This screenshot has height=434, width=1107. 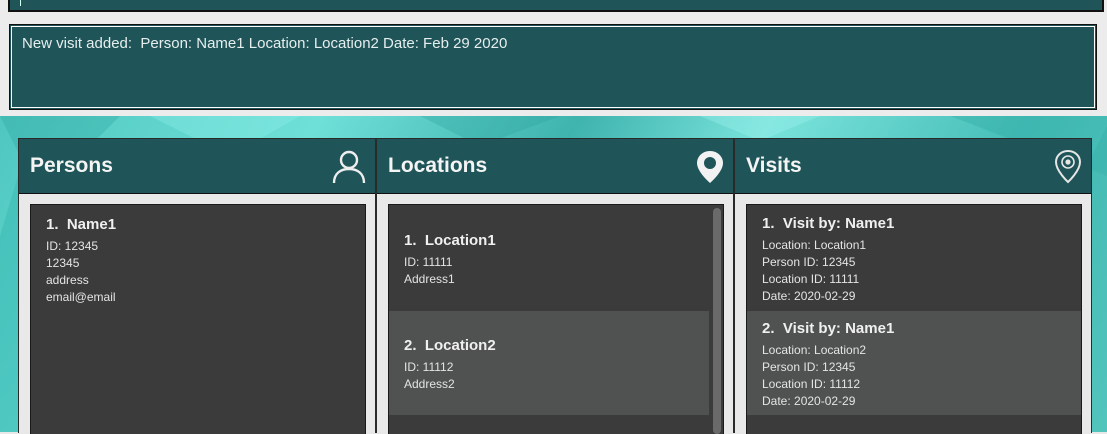 What do you see at coordinates (428, 262) in the screenshot?
I see `location-card-id: ID: 11111` at bounding box center [428, 262].